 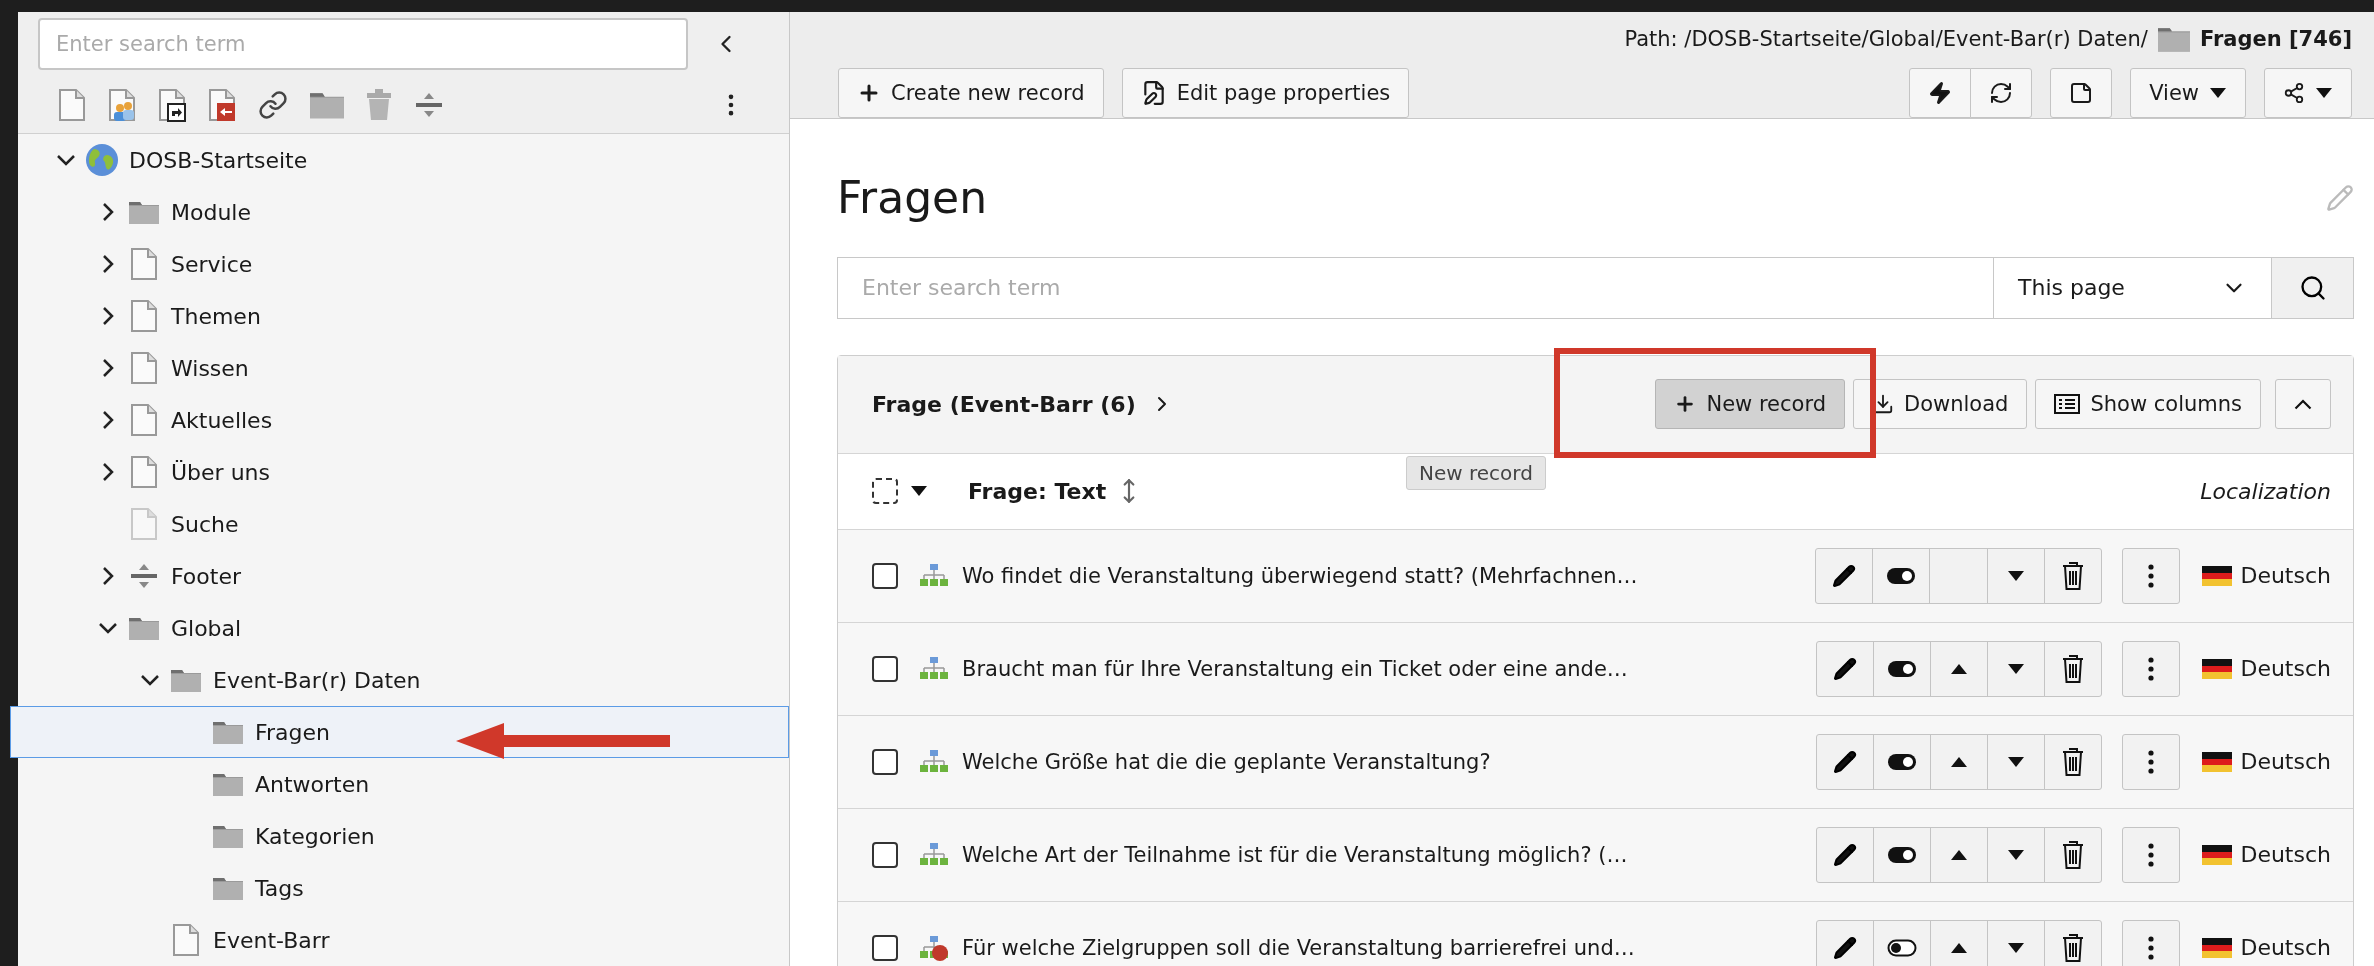 I want to click on tree-item: Event-Barr, so click(x=399, y=940).